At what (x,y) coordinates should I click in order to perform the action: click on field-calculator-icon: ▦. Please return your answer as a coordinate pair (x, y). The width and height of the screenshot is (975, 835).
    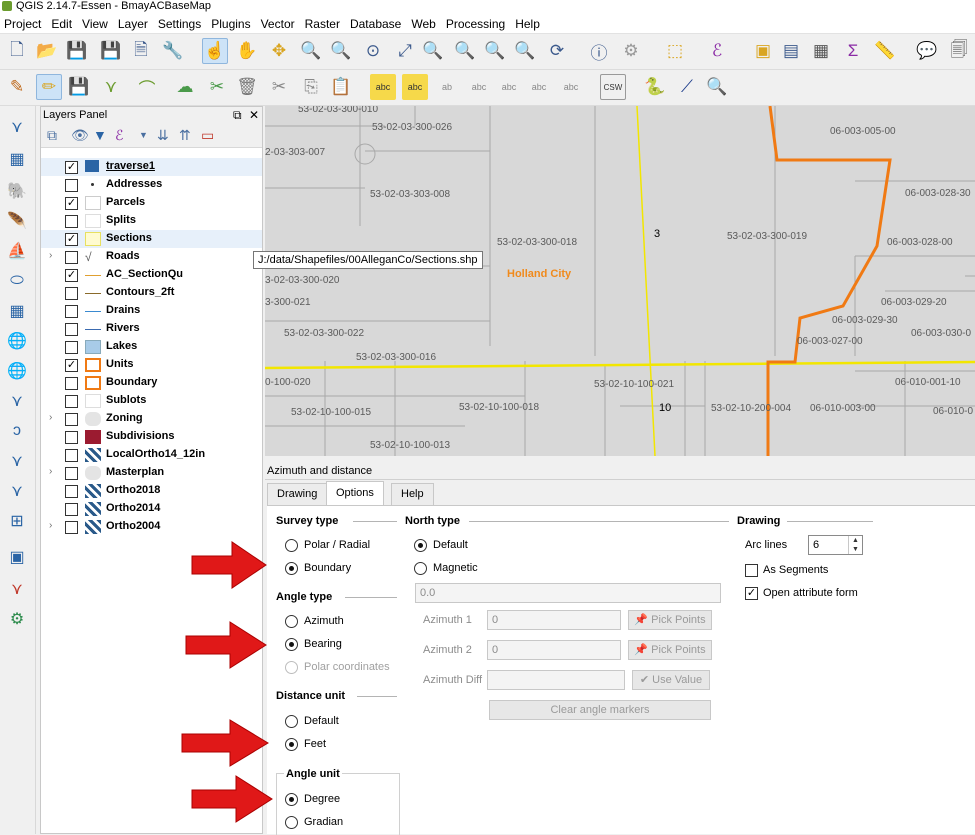
    Looking at the image, I should click on (821, 51).